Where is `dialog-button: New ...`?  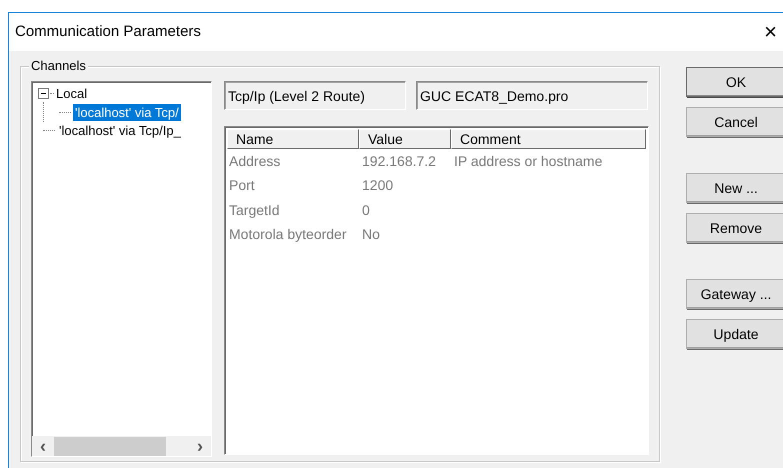 dialog-button: New ... is located at coordinates (734, 188).